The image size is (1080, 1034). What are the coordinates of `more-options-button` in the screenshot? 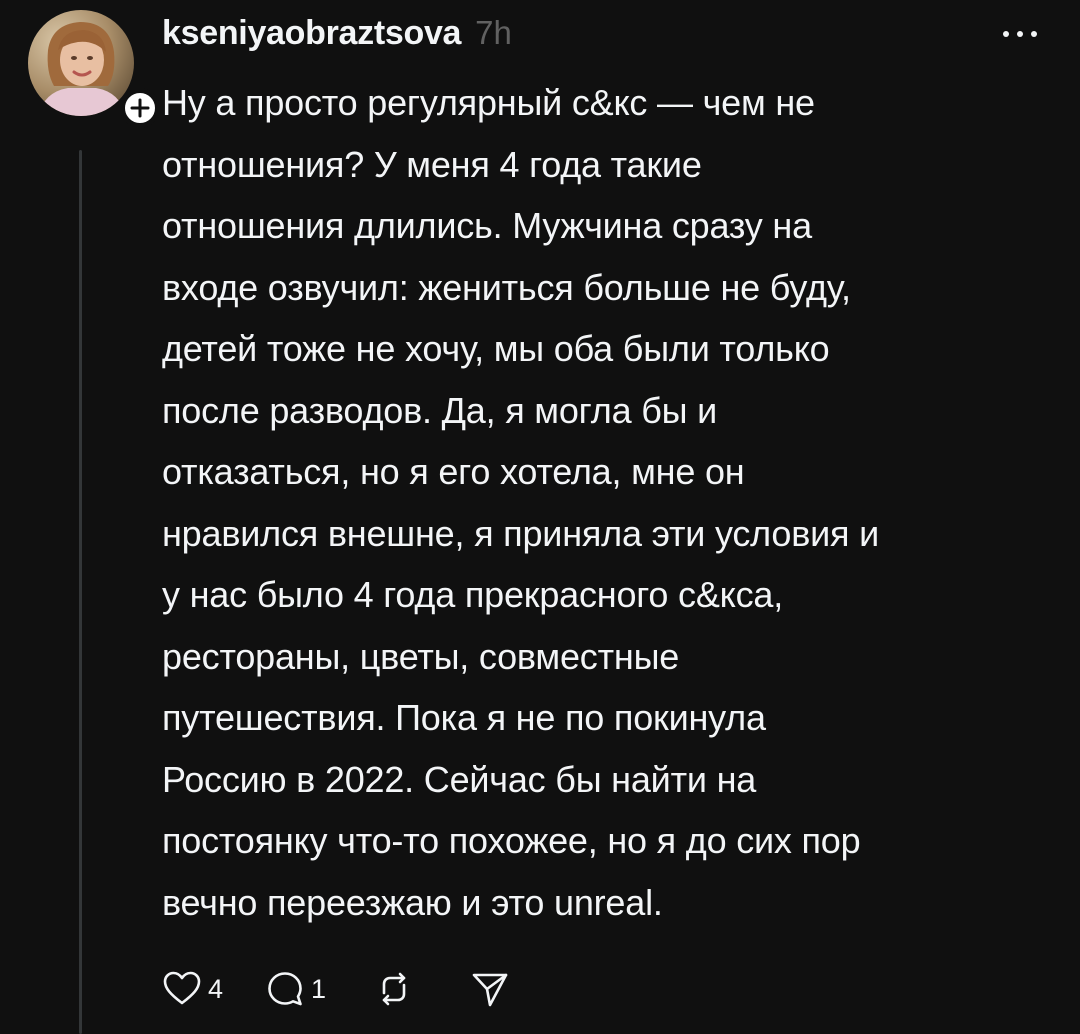 It's located at (1020, 34).